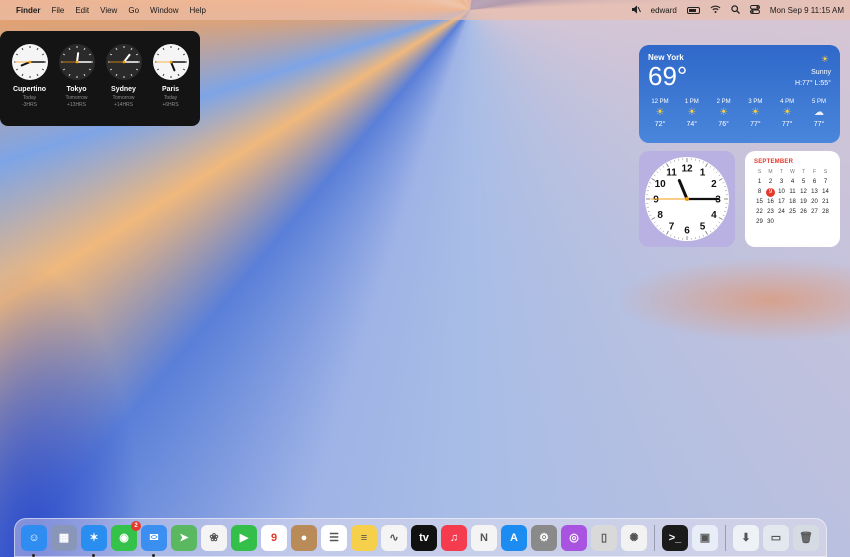 Image resolution: width=850 pixels, height=557 pixels. I want to click on maps-icon: ➤, so click(184, 537).